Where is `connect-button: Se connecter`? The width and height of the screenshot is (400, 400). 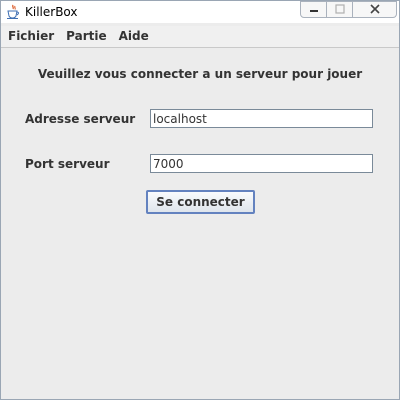 connect-button: Se connecter is located at coordinates (200, 202).